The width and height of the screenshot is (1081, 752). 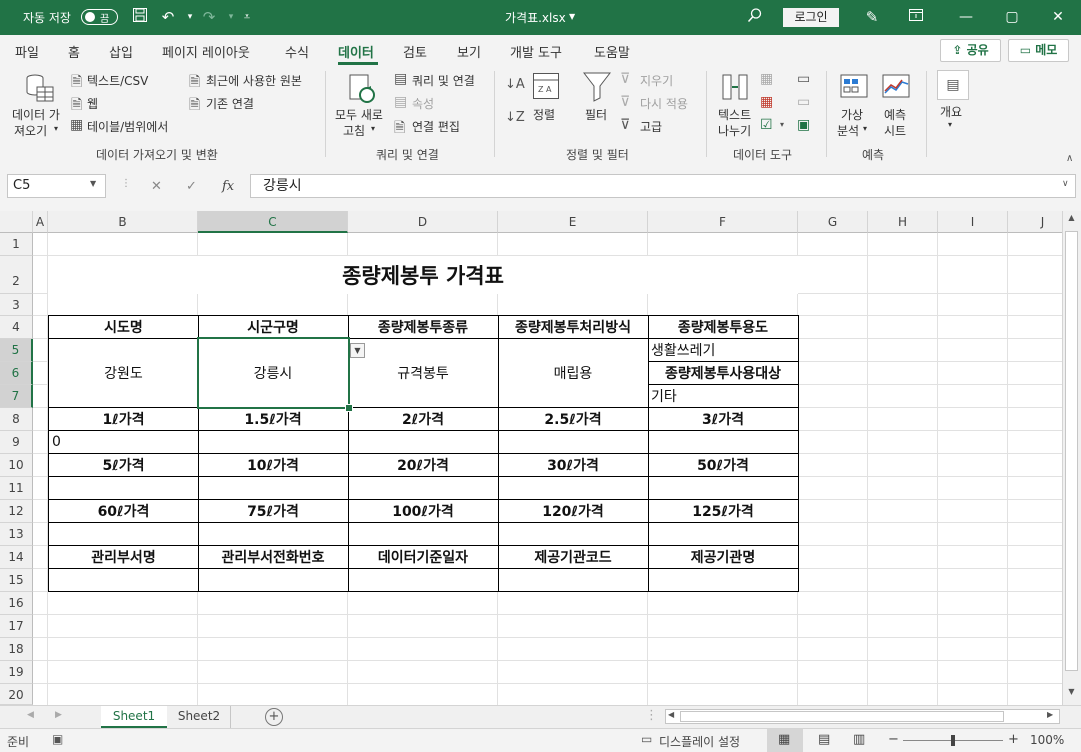 What do you see at coordinates (16, 465) in the screenshot?
I see `row-header: 10` at bounding box center [16, 465].